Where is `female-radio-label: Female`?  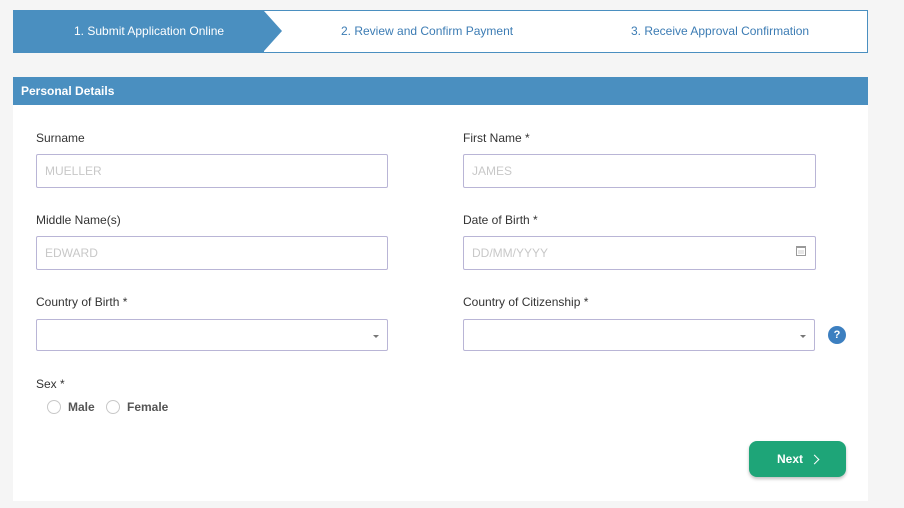
female-radio-label: Female is located at coordinates (148, 407).